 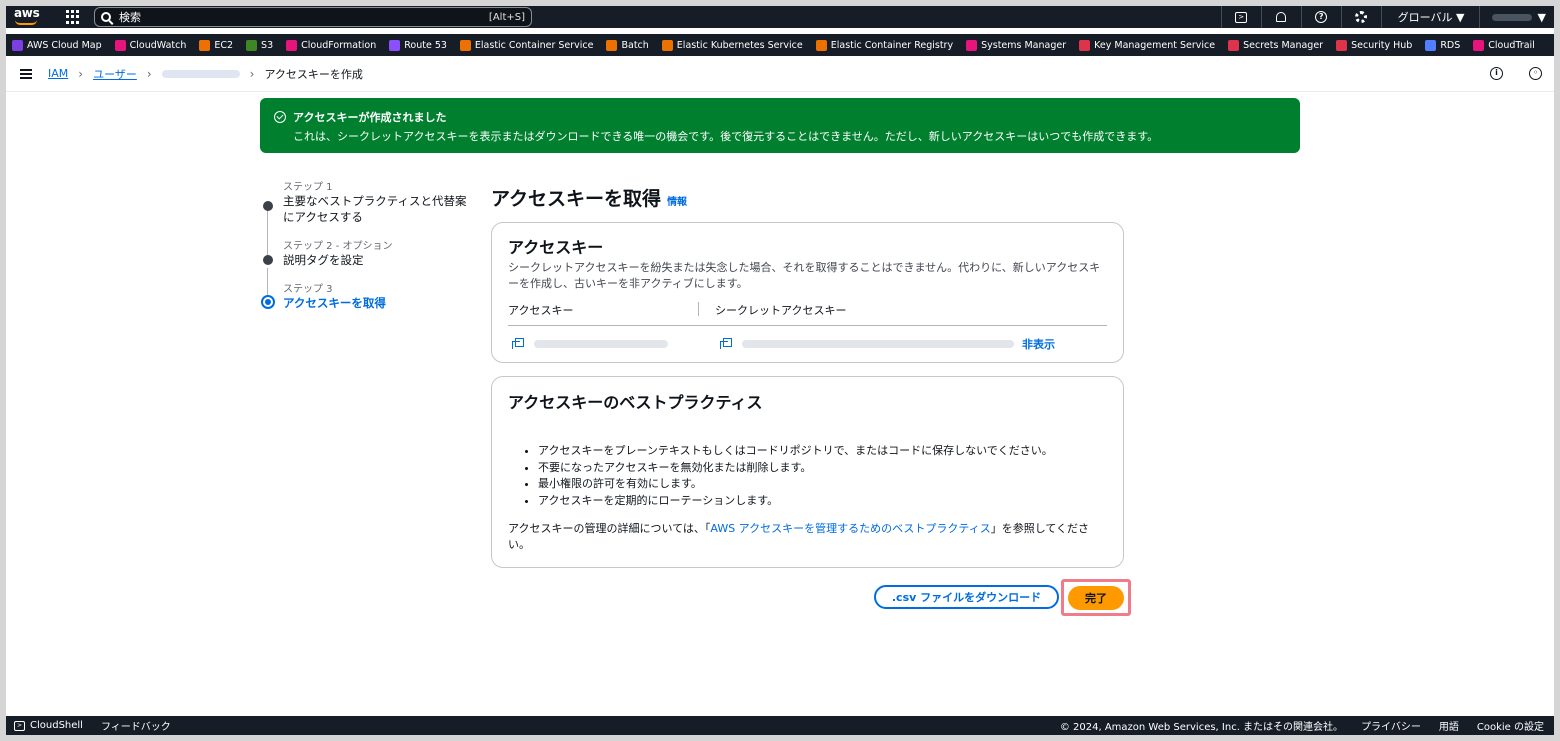 What do you see at coordinates (1275, 45) in the screenshot?
I see `favorite-item: Secrets Manager` at bounding box center [1275, 45].